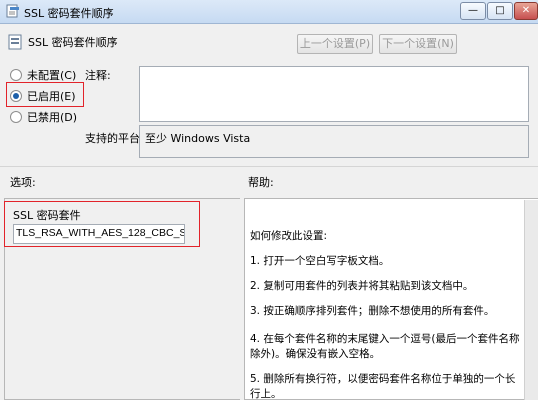 The height and width of the screenshot is (400, 538). Describe the element at coordinates (12, 11) in the screenshot. I see `policy-icon` at that location.